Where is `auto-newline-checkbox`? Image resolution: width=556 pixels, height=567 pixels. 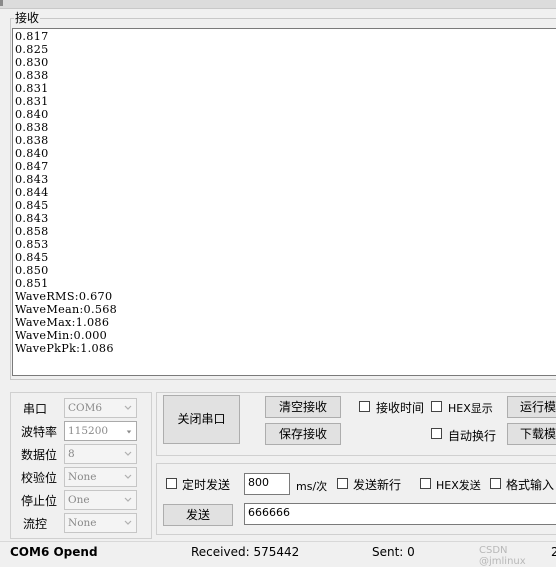 auto-newline-checkbox is located at coordinates (436, 433).